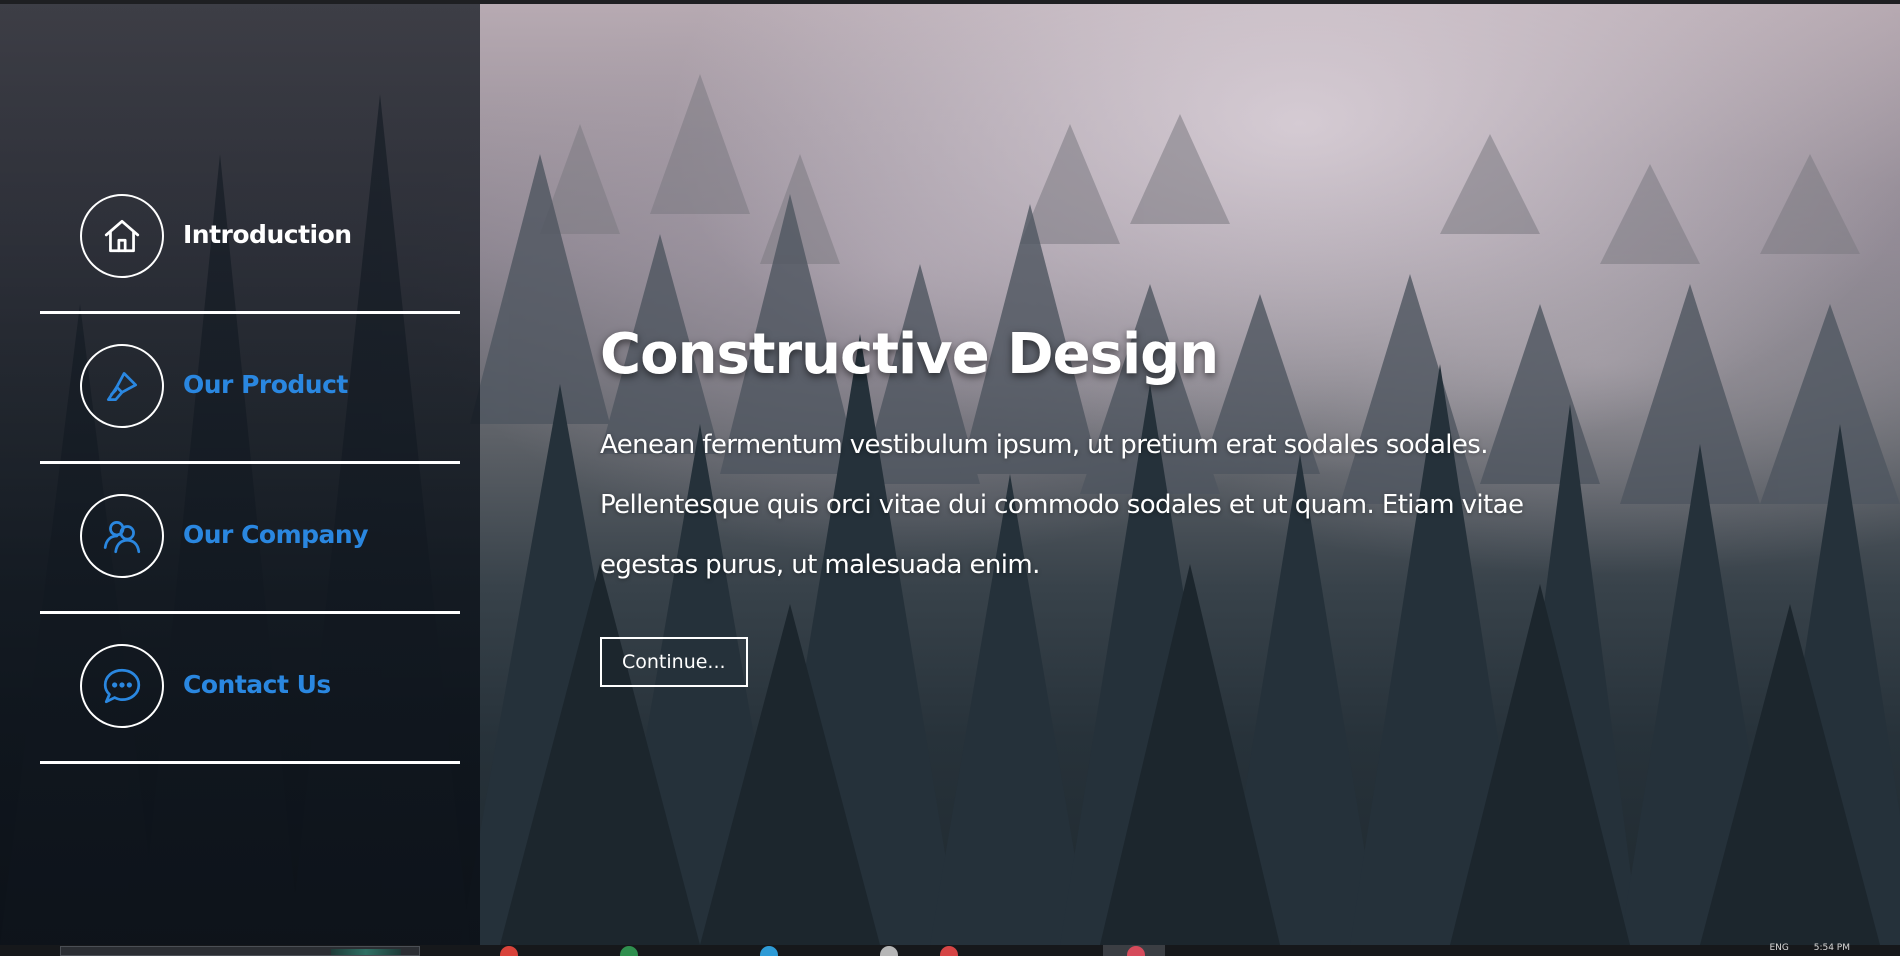  What do you see at coordinates (1832, 948) in the screenshot?
I see `clock-time: 5:54 PM` at bounding box center [1832, 948].